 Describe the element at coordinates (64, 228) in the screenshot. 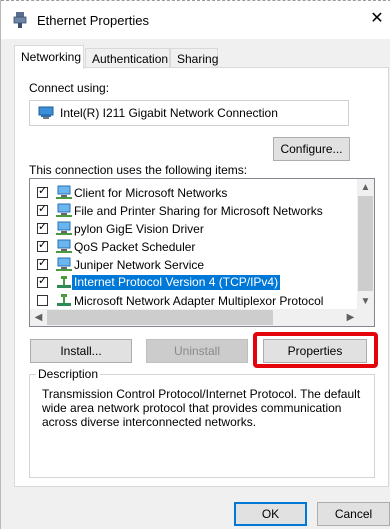

I see `driver-icon` at that location.